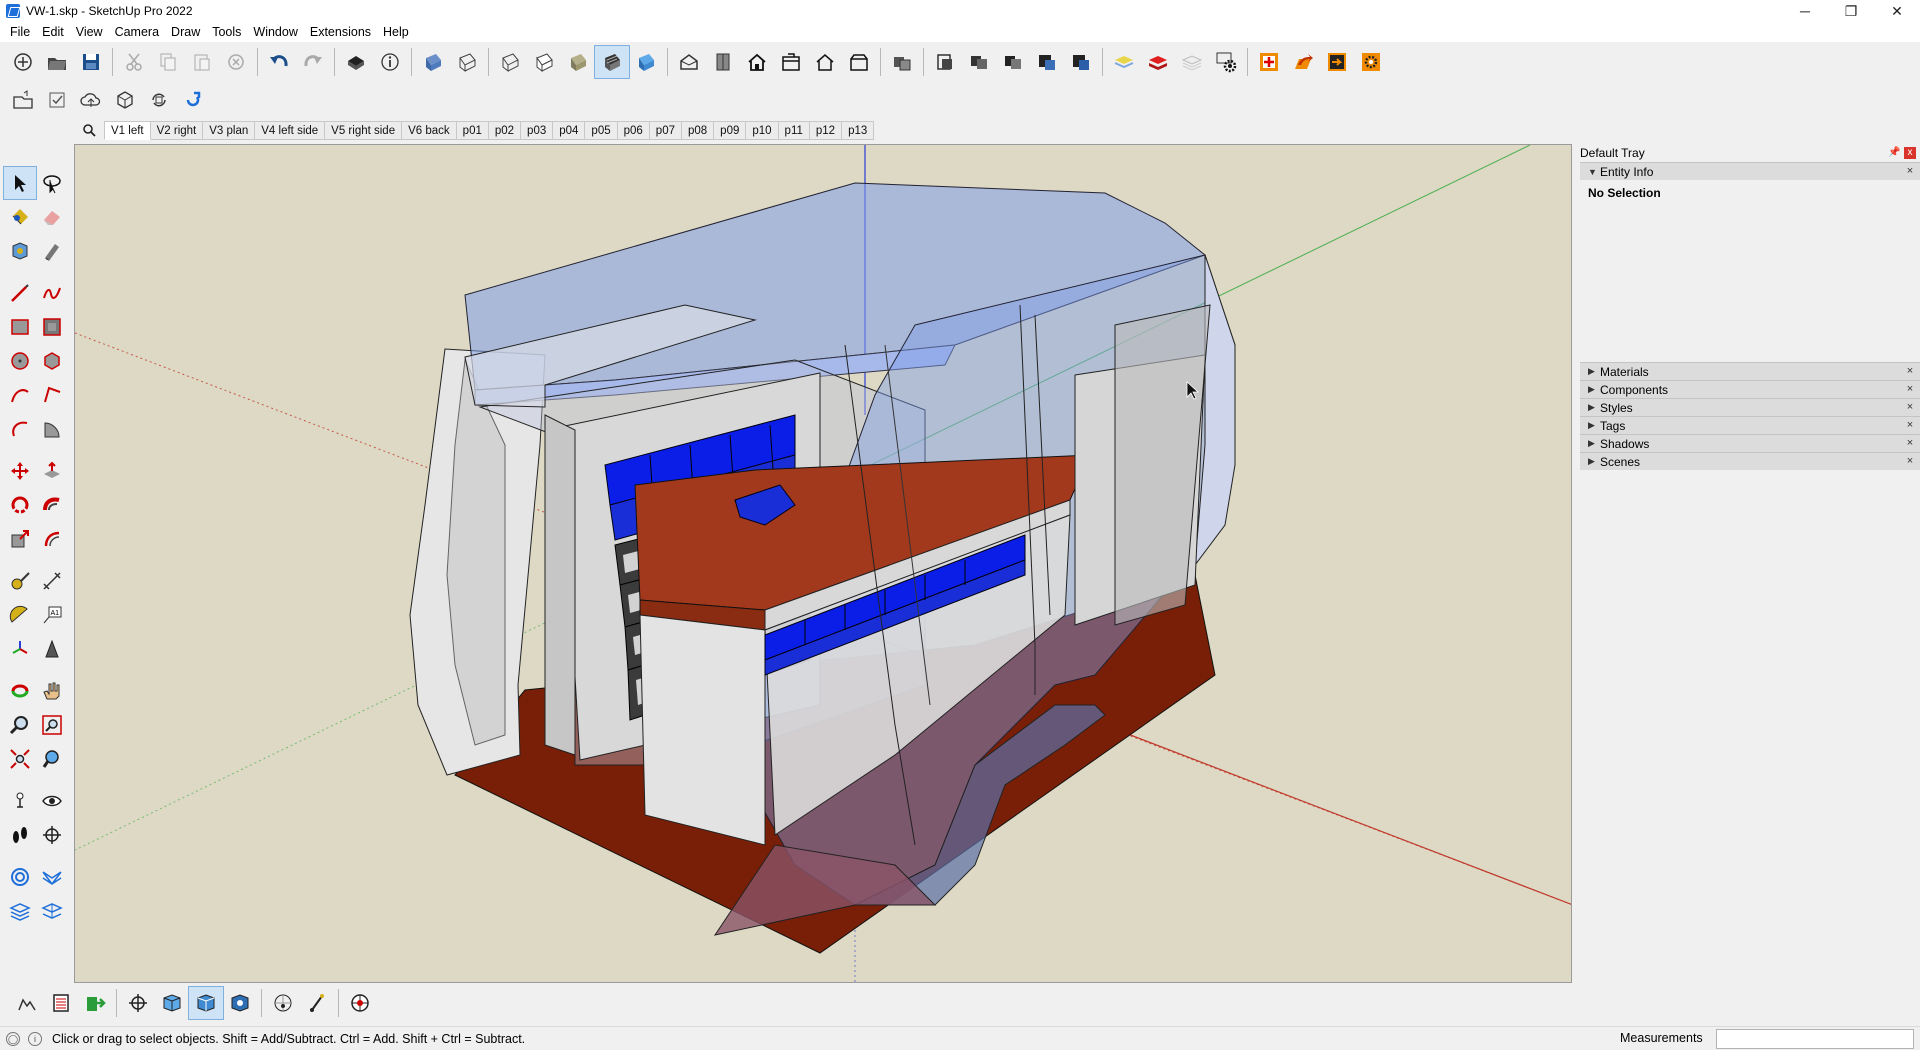 The image size is (1920, 1050). I want to click on sync-icon, so click(193, 100).